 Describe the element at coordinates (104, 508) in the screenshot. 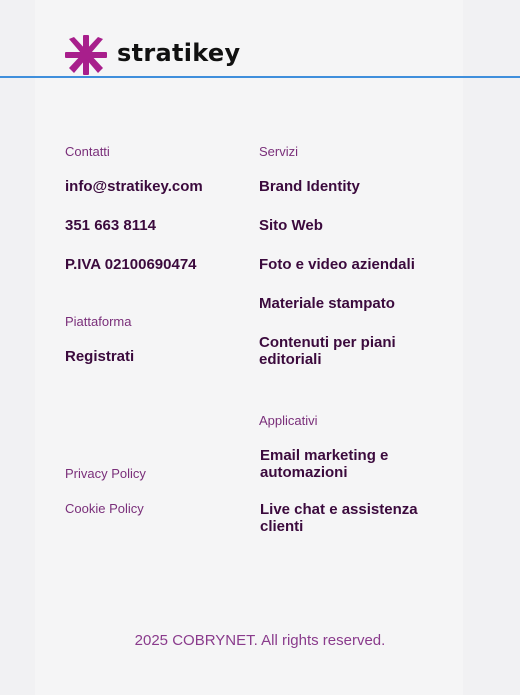

I see `cookie-policy-link: Cookie Policy` at that location.